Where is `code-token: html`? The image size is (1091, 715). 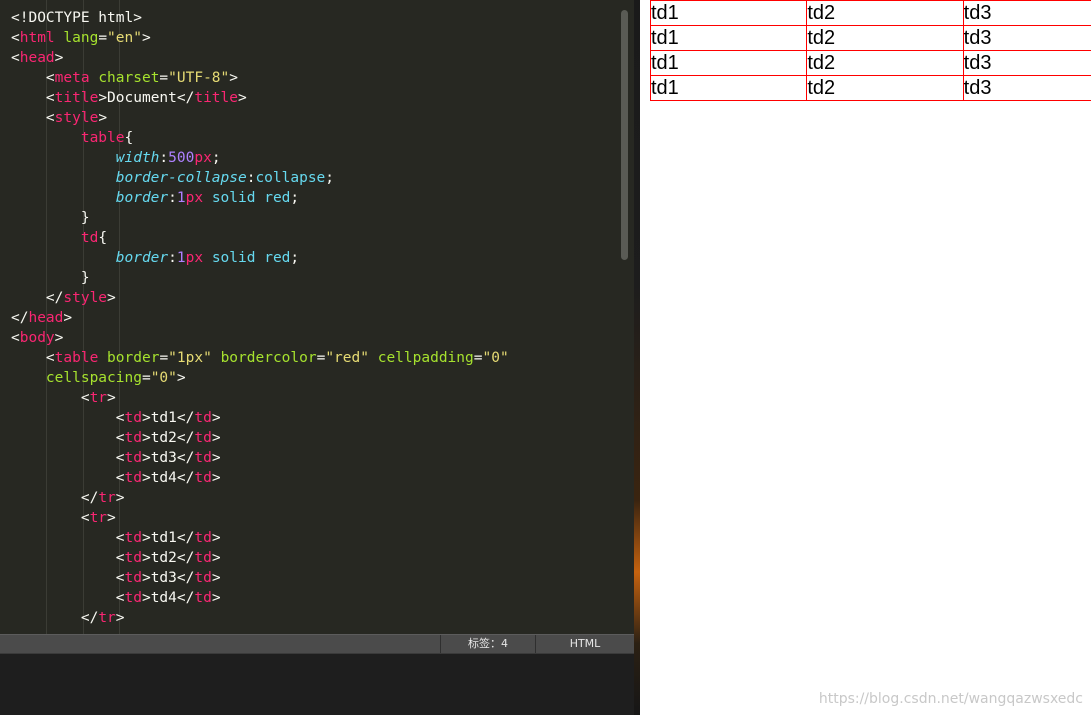
code-token: html is located at coordinates (37, 38).